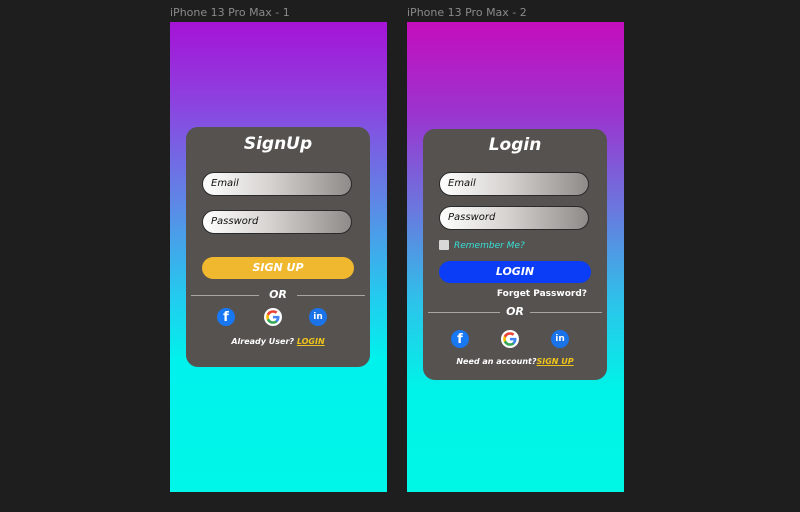  I want to click on frame-label-1: iPhone 13 Pro Max - 1, so click(230, 12).